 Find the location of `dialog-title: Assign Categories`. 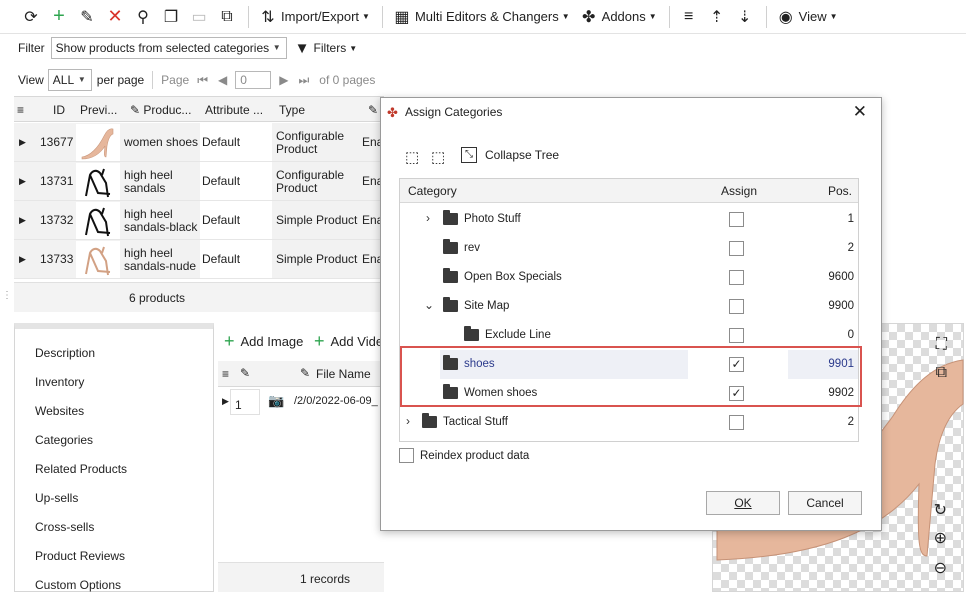

dialog-title: Assign Categories is located at coordinates (454, 112).